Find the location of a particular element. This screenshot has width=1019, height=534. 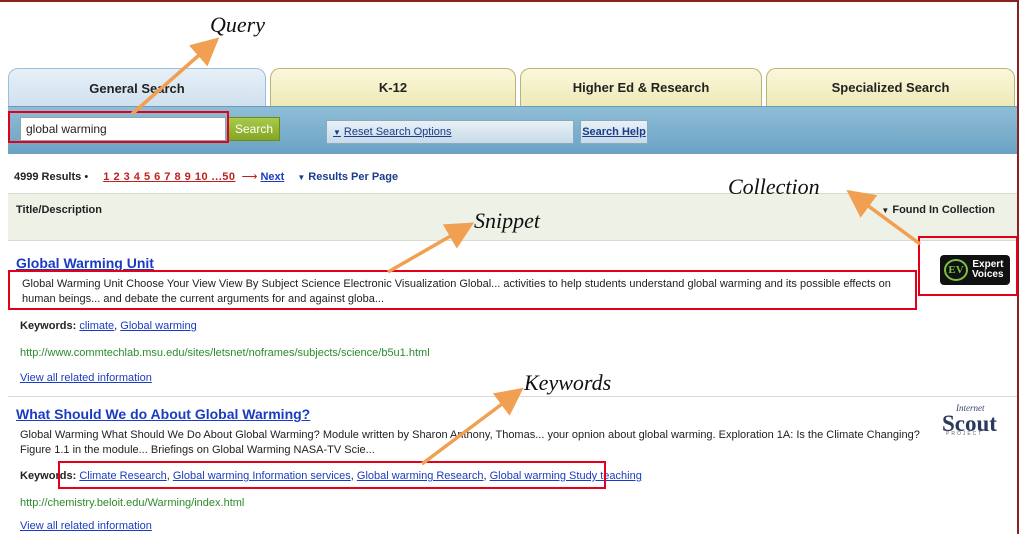

scout-logo-subtext: PROJECT is located at coordinates (965, 434).